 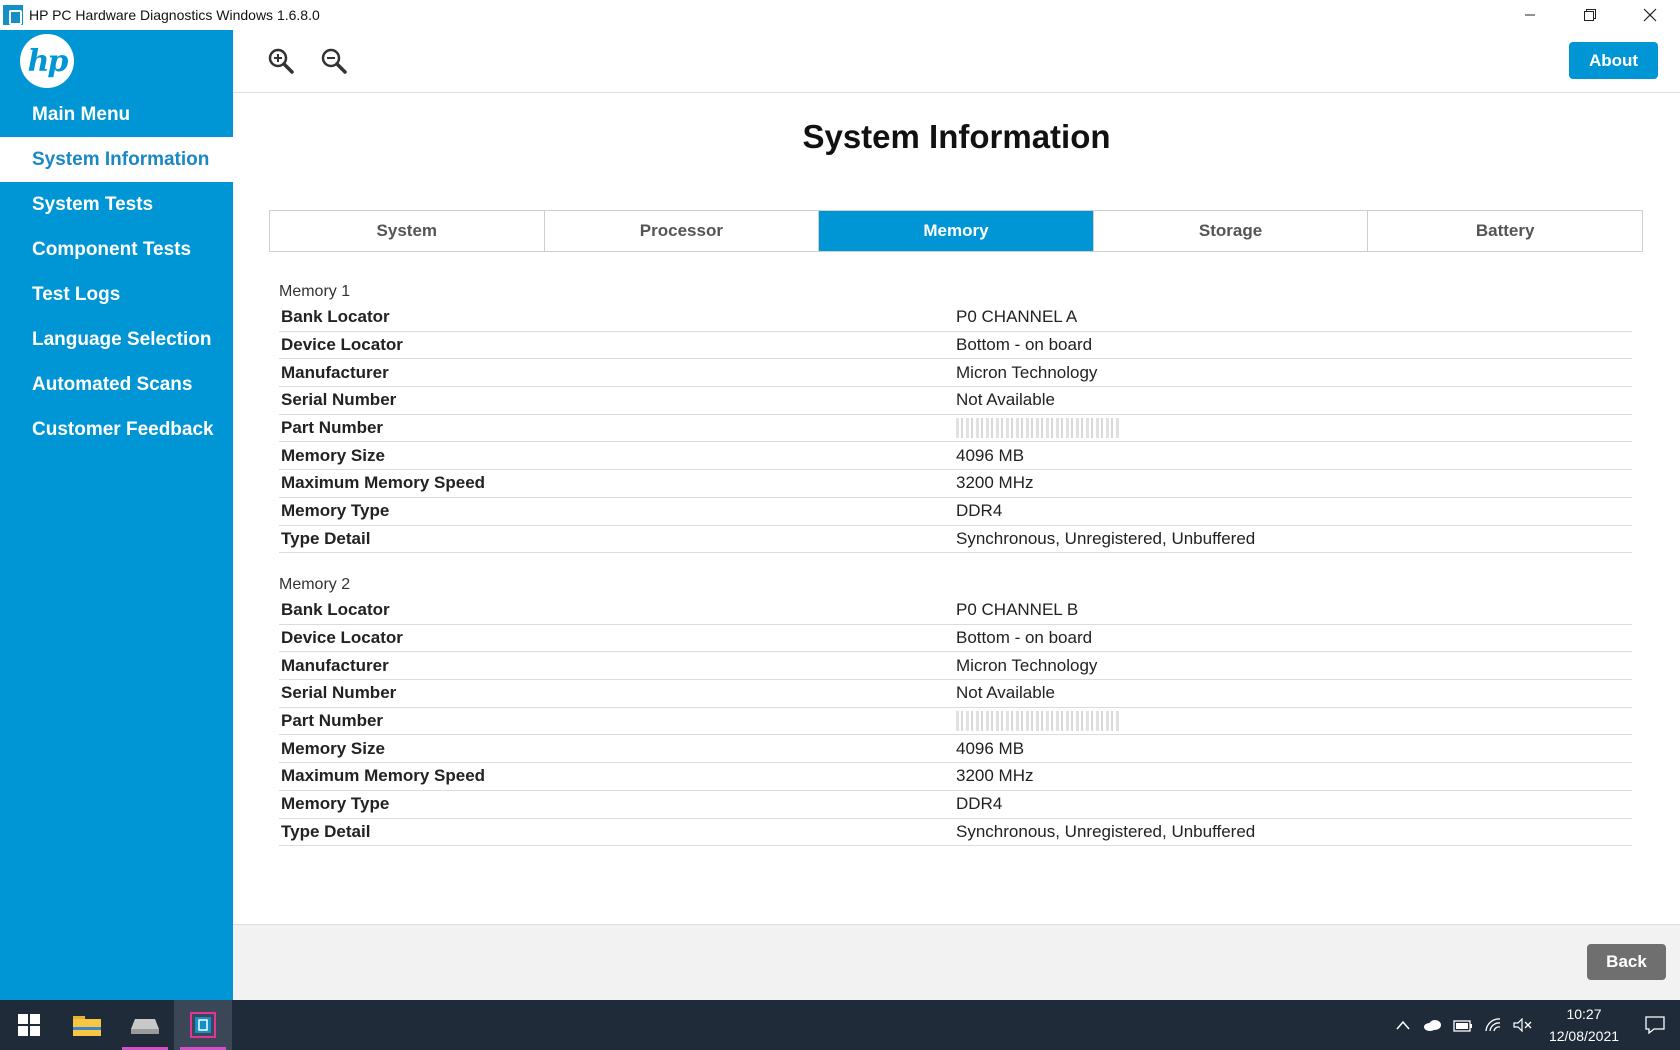 What do you see at coordinates (145, 1025) in the screenshot?
I see `drive-taskbar-button` at bounding box center [145, 1025].